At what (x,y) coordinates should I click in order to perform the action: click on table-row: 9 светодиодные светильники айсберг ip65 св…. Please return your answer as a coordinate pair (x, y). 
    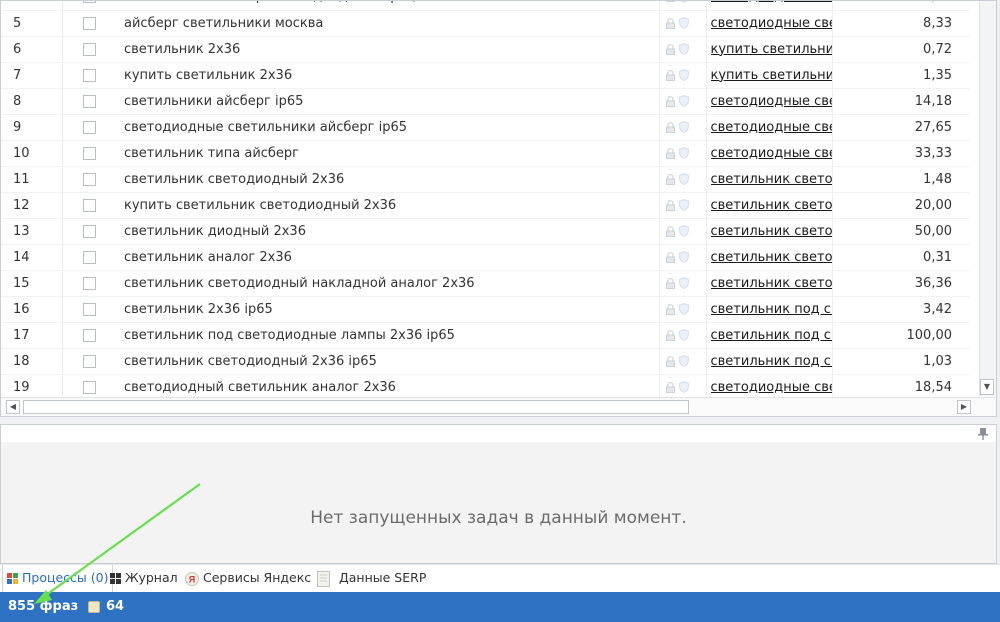
    Looking at the image, I should click on (485, 127).